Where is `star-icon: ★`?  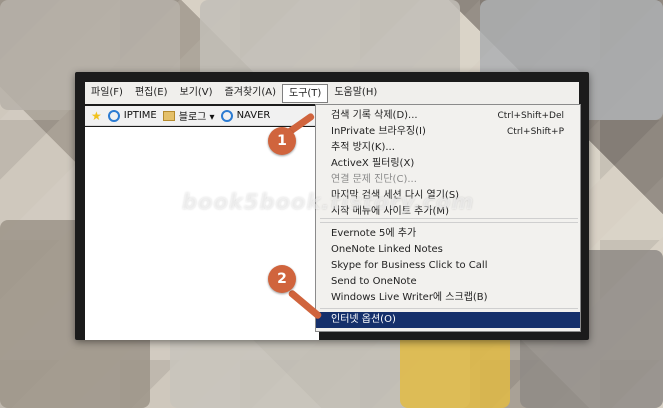
star-icon: ★ is located at coordinates (96, 115).